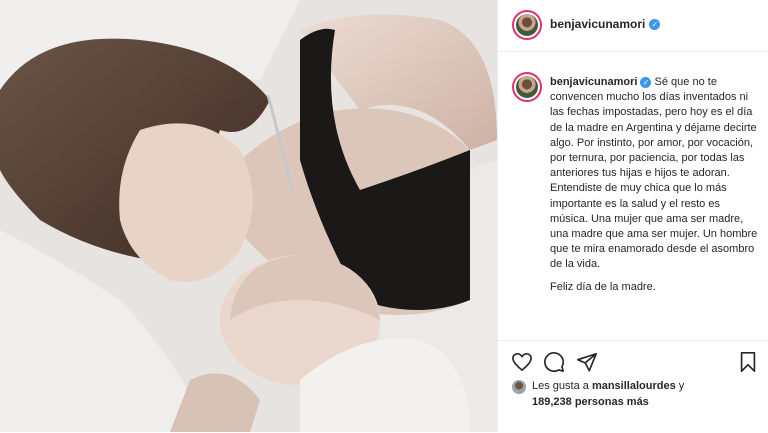 The height and width of the screenshot is (433, 768). Describe the element at coordinates (603, 286) in the screenshot. I see `caption-paragraph-2: Feliz día de la madre.` at that location.